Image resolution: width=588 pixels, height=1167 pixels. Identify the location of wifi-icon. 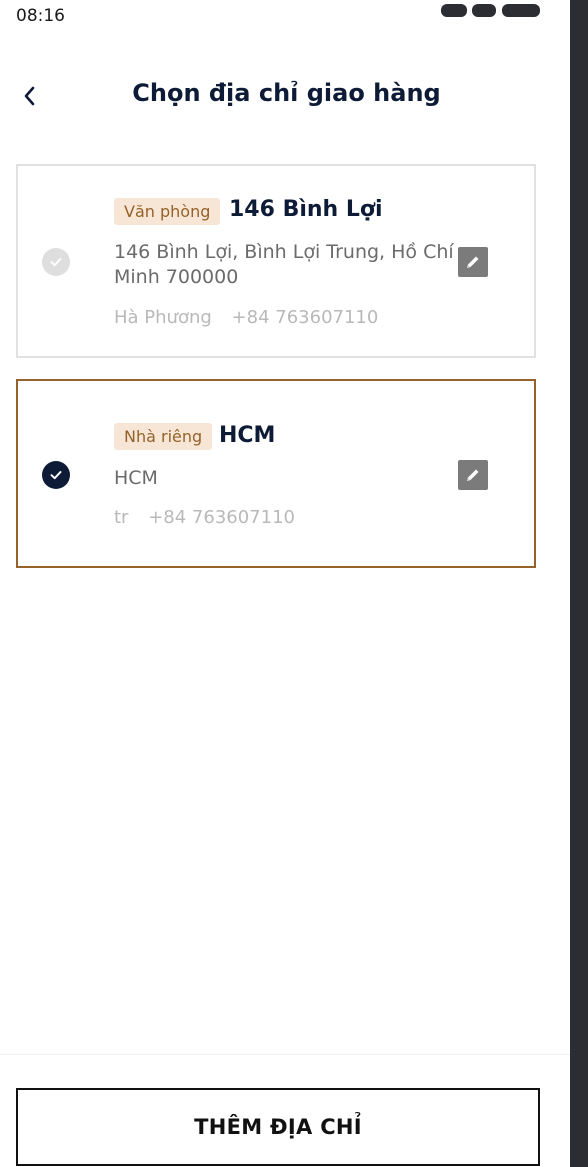
(484, 10).